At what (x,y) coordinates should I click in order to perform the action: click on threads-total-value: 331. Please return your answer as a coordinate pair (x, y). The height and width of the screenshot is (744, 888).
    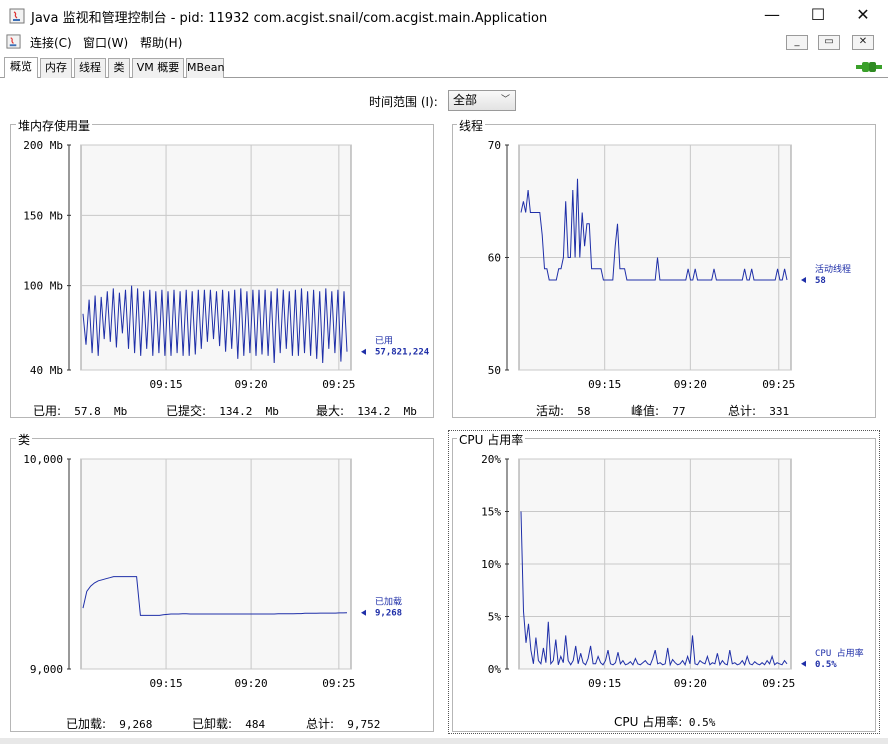
    Looking at the image, I should click on (779, 411).